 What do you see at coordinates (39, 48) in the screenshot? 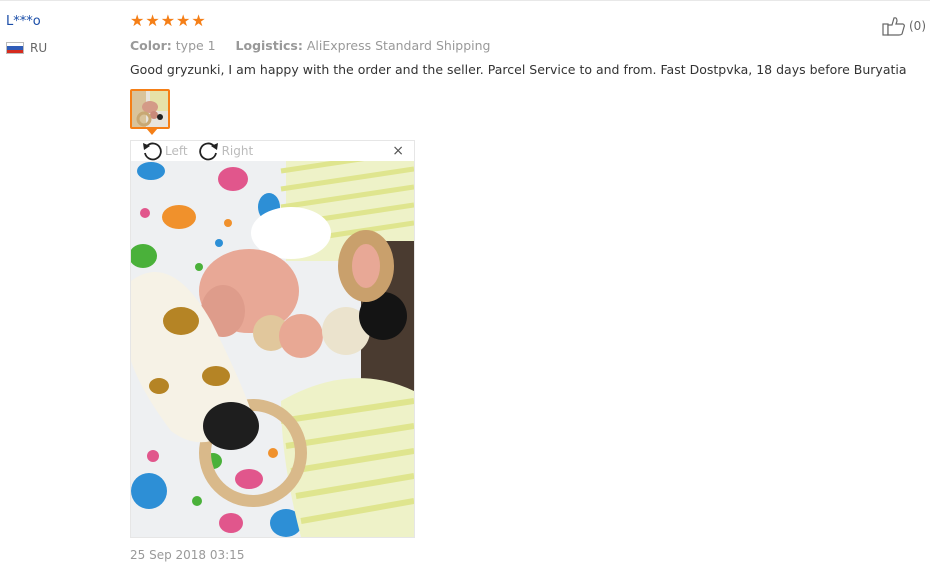
I see `country-code: RU` at bounding box center [39, 48].